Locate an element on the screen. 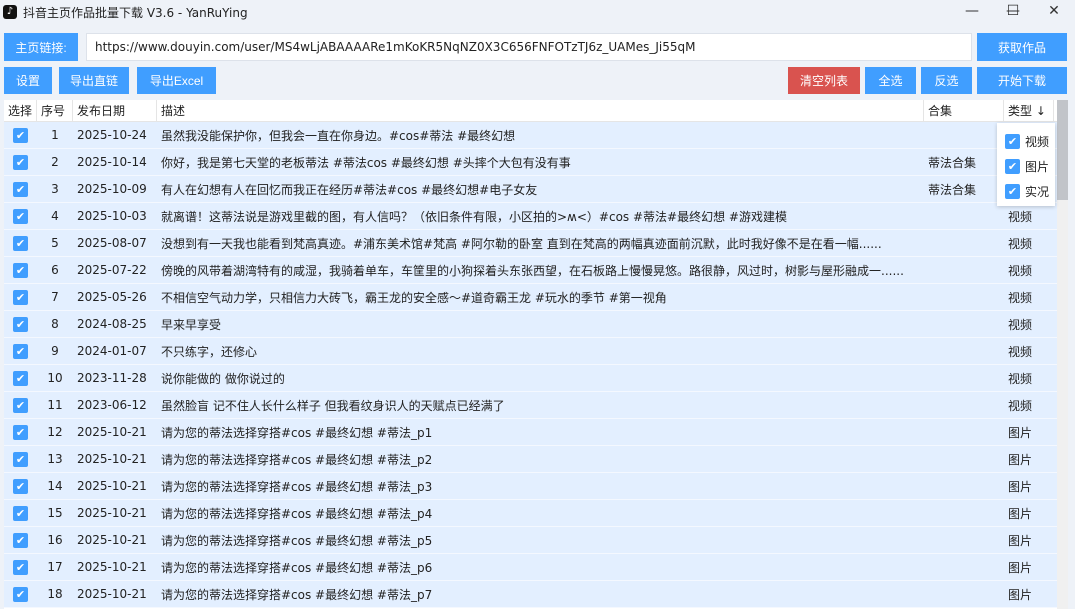  row-index: 12 is located at coordinates (55, 432).